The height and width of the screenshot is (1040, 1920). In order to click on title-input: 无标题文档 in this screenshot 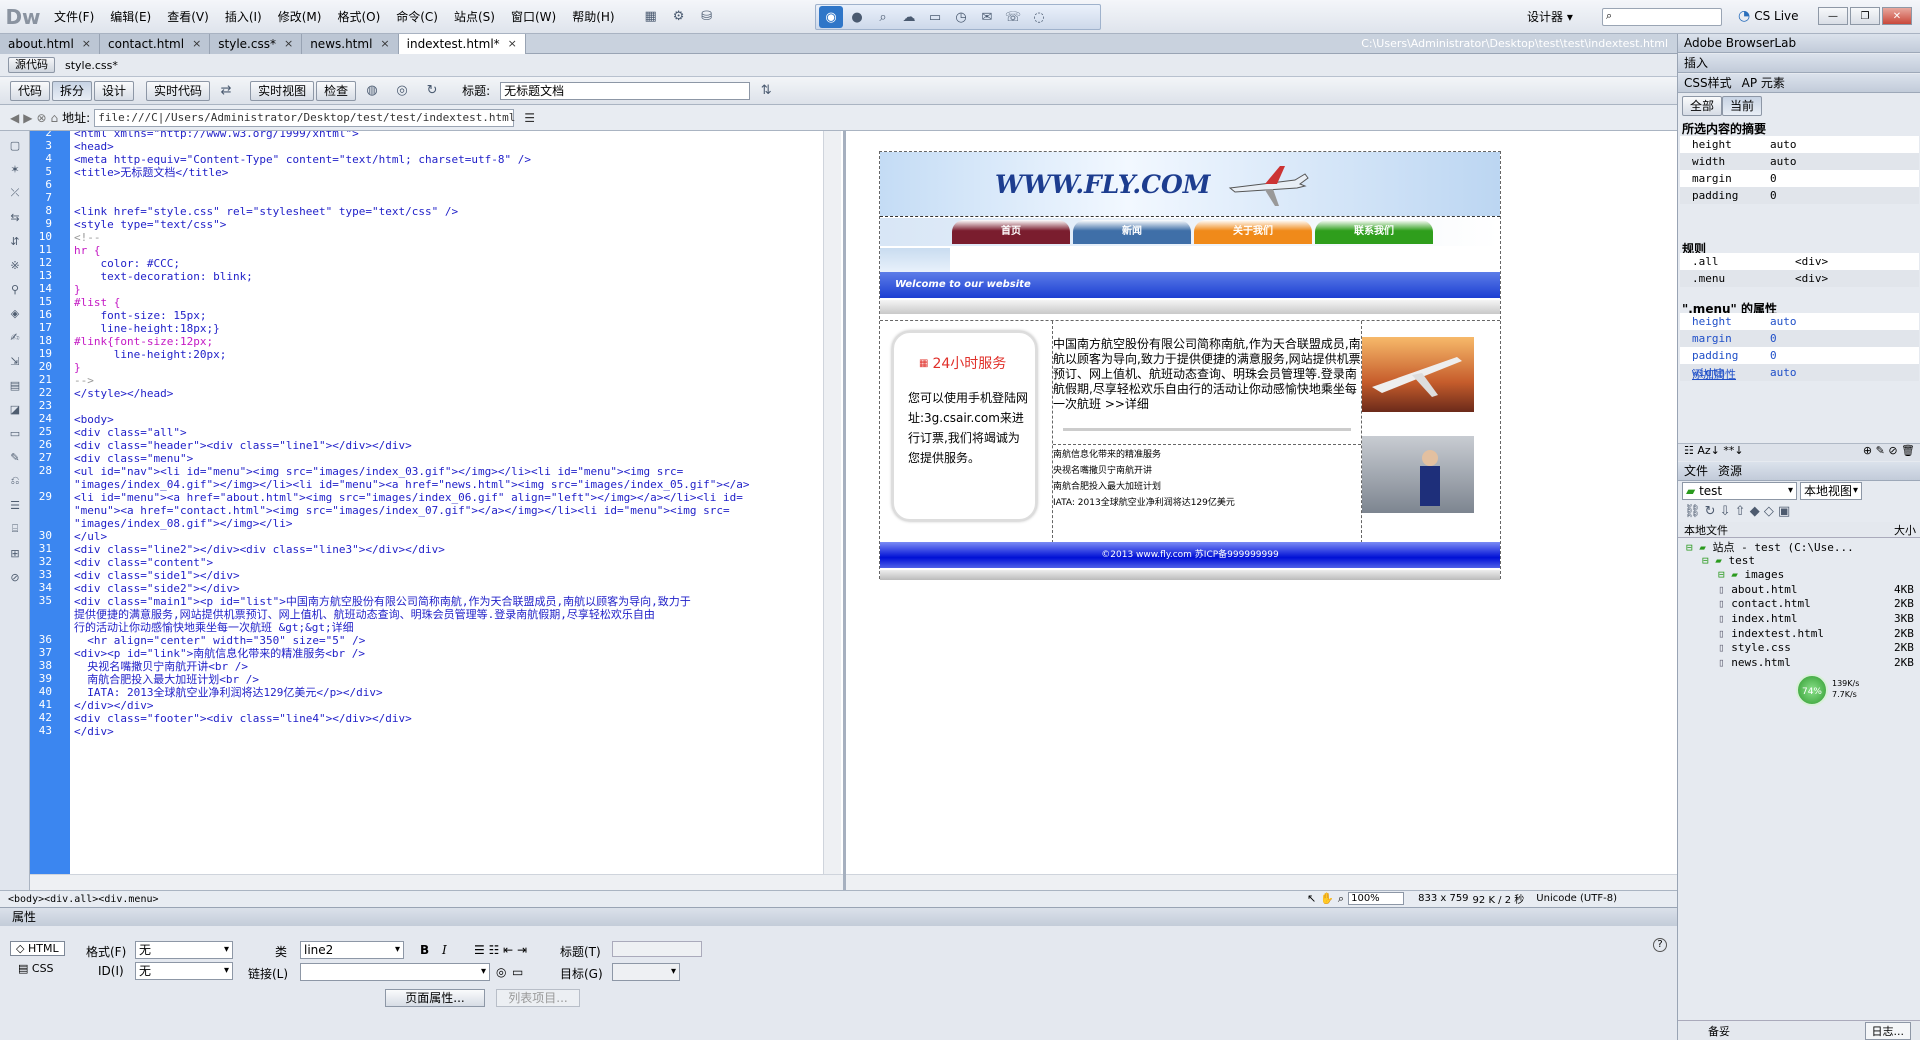, I will do `click(625, 90)`.